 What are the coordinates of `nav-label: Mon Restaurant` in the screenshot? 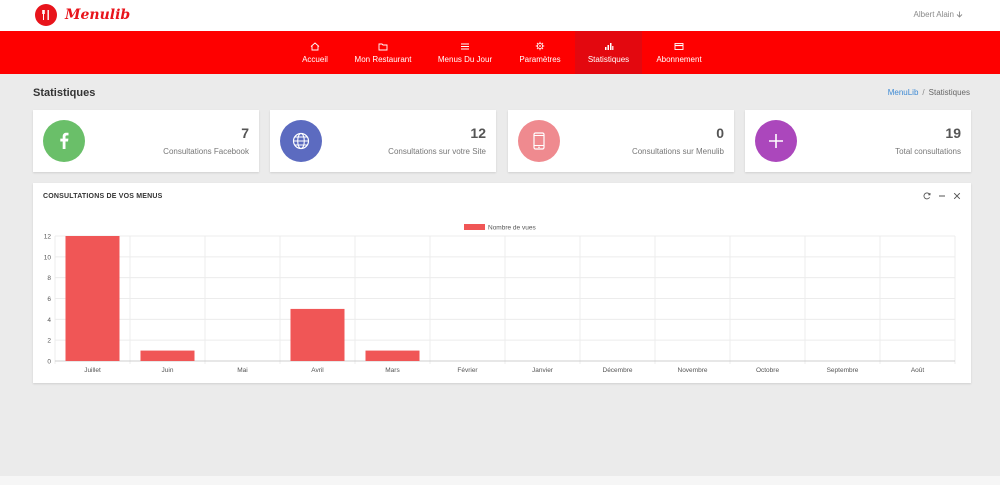 It's located at (383, 59).